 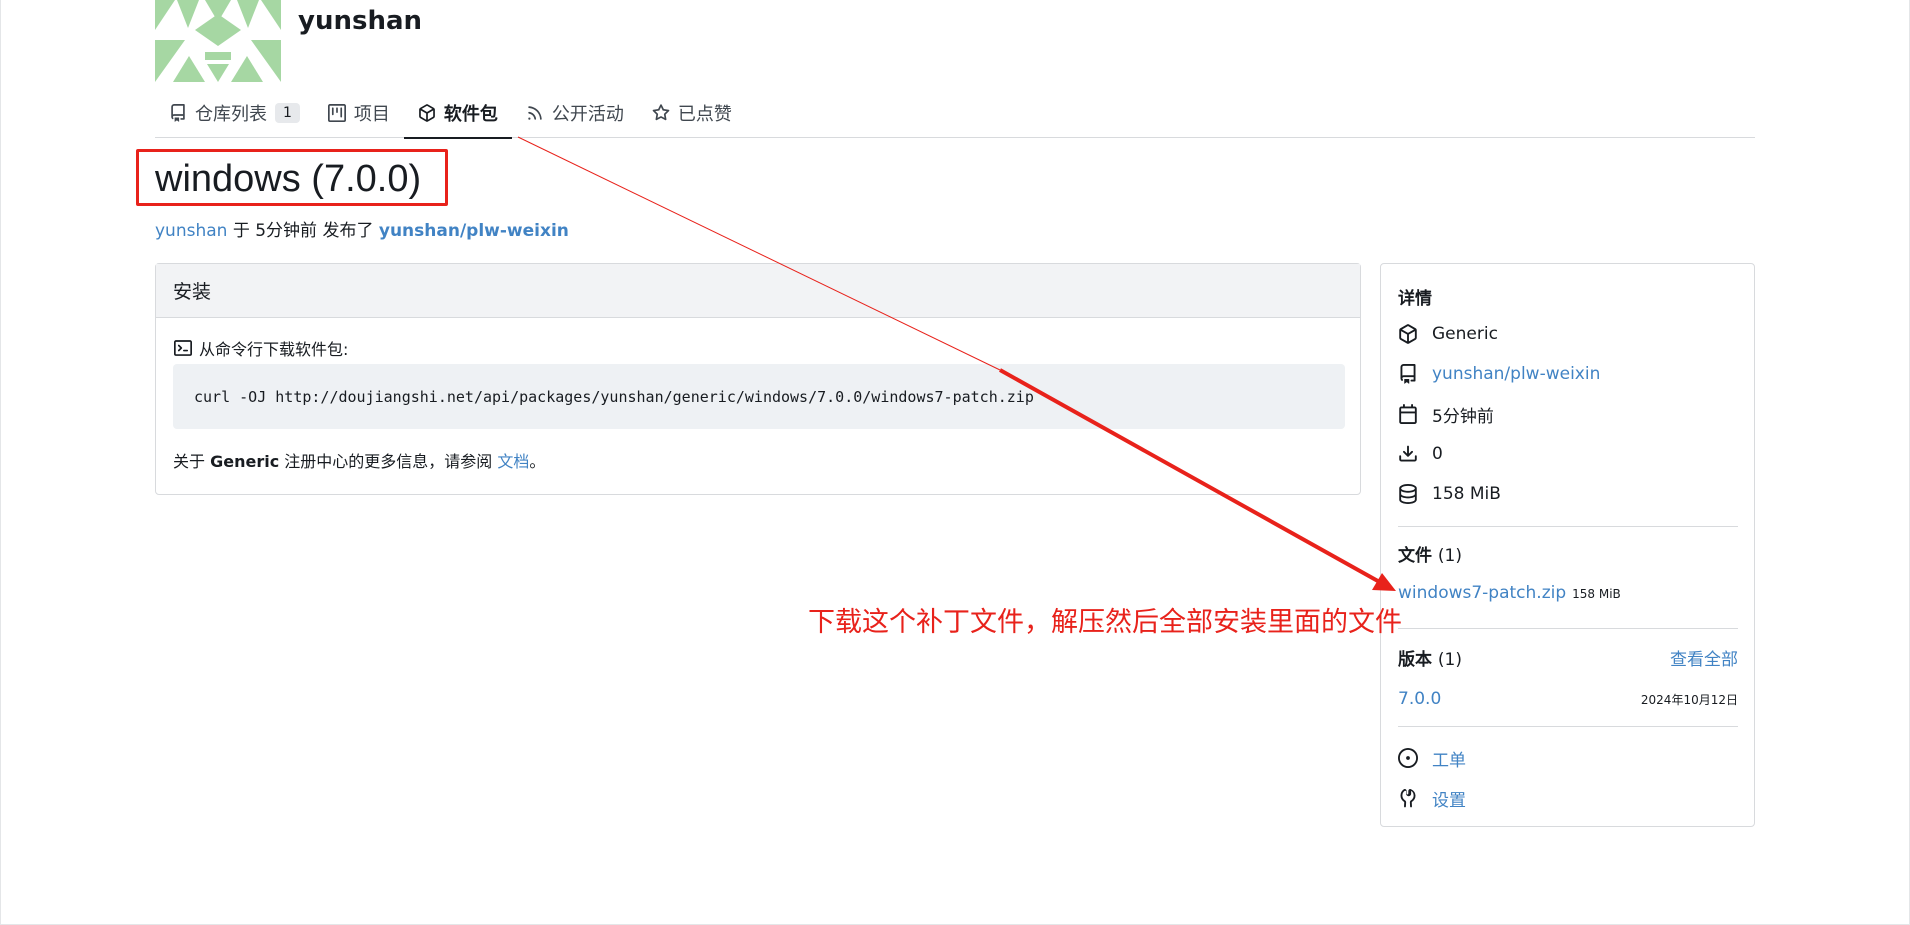 What do you see at coordinates (192, 461) in the screenshot?
I see `info-prefix: 关于` at bounding box center [192, 461].